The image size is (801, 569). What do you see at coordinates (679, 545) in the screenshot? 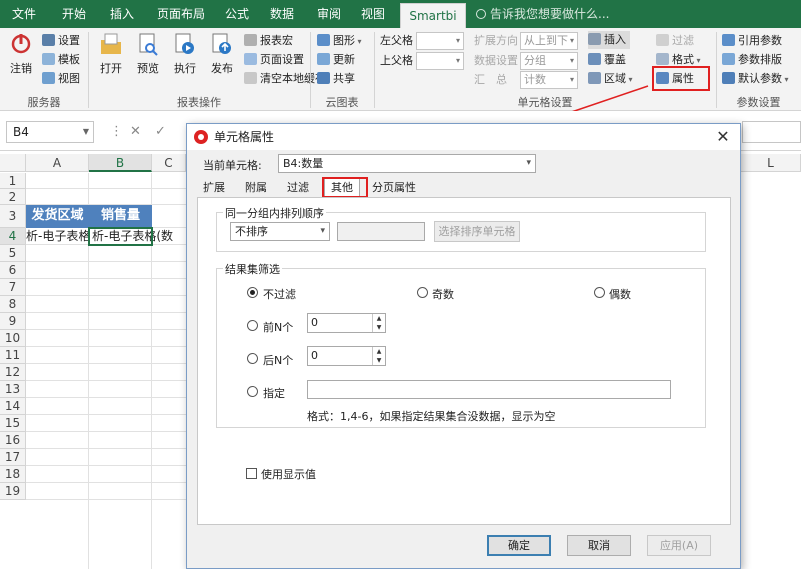
I see `apply-button: 应用(A)` at bounding box center [679, 545].